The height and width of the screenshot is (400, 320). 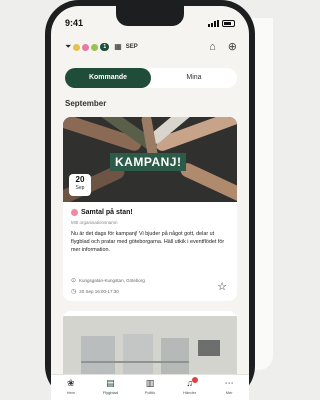 I want to click on event-org: Mitt organisationsnamn, so click(x=94, y=222).